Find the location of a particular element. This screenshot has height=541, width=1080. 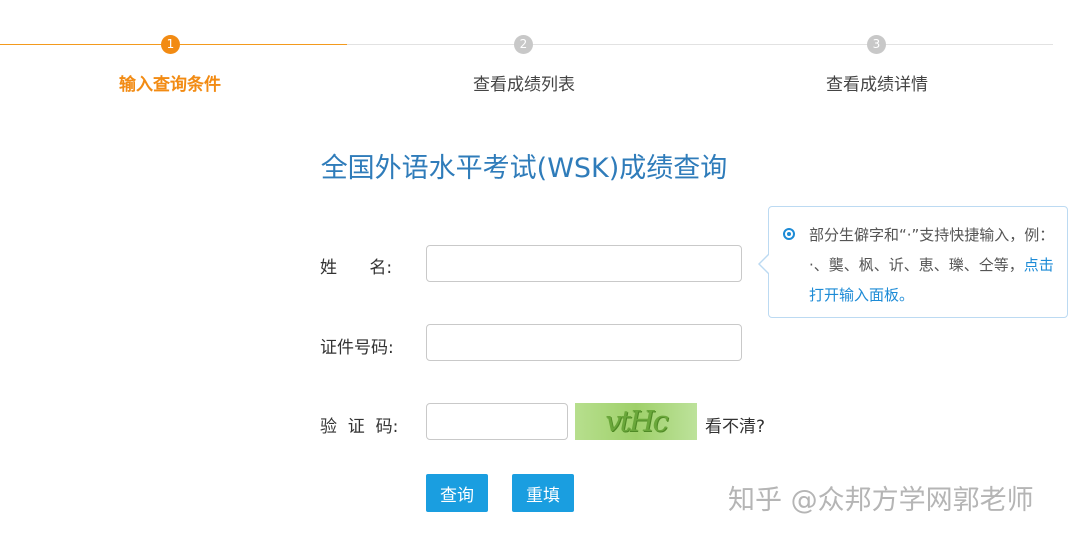

watermark: 知乎 @众邦方学网郭老师 is located at coordinates (881, 500).